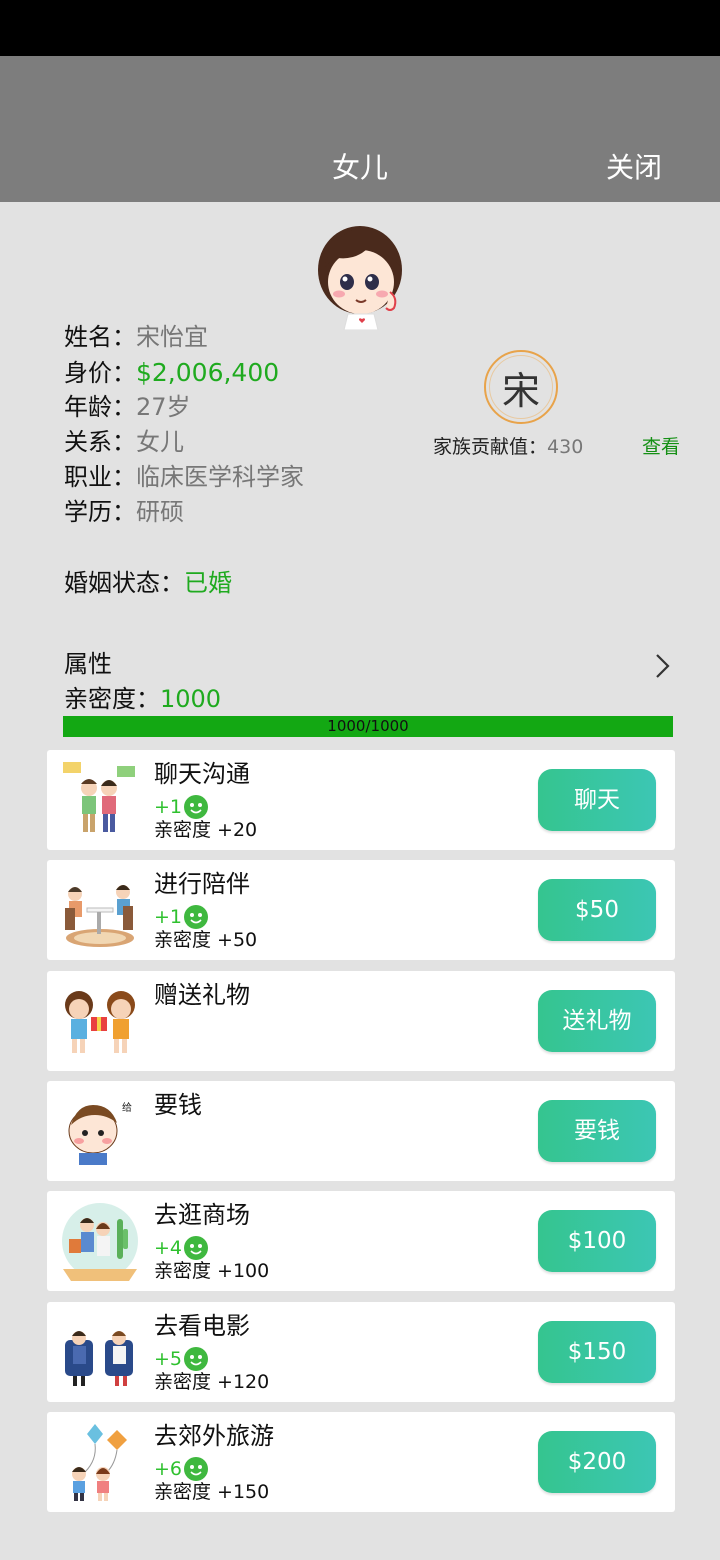  Describe the element at coordinates (597, 910) in the screenshot. I see `companion-button: $50` at that location.